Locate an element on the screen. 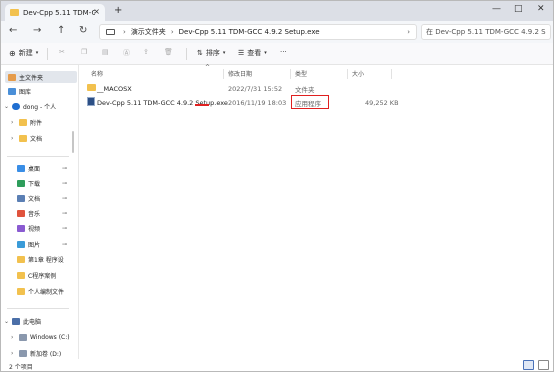 The width and height of the screenshot is (554, 372). sidebar-item-onedrive: ⌄ dong - 个人 is located at coordinates (30, 106).